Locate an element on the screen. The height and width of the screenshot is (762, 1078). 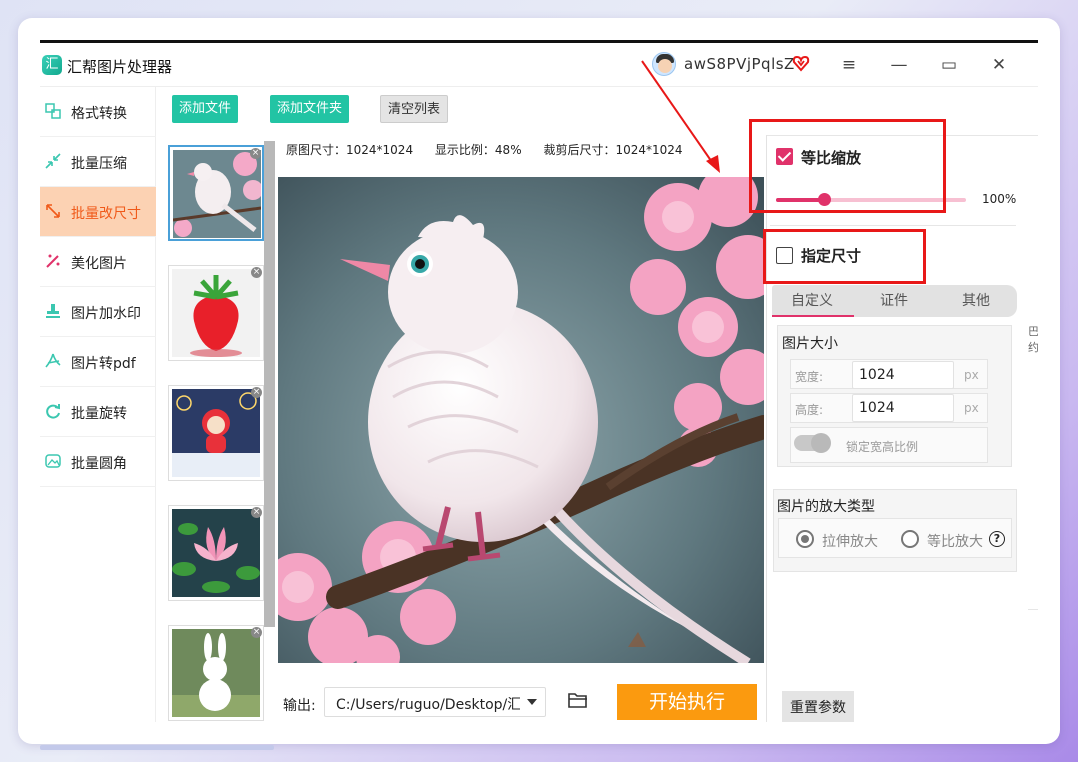
output-path-select: C:/Users/ruguo/Desktop/汇帮 is located at coordinates (435, 702).